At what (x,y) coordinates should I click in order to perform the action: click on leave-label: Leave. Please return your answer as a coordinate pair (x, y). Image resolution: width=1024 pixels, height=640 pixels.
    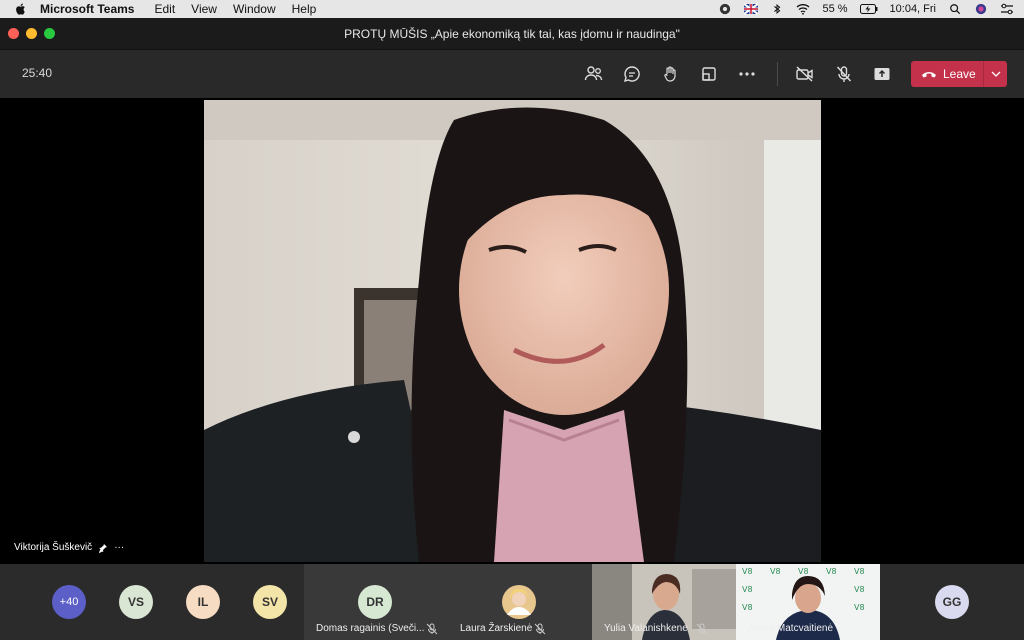
    Looking at the image, I should click on (959, 74).